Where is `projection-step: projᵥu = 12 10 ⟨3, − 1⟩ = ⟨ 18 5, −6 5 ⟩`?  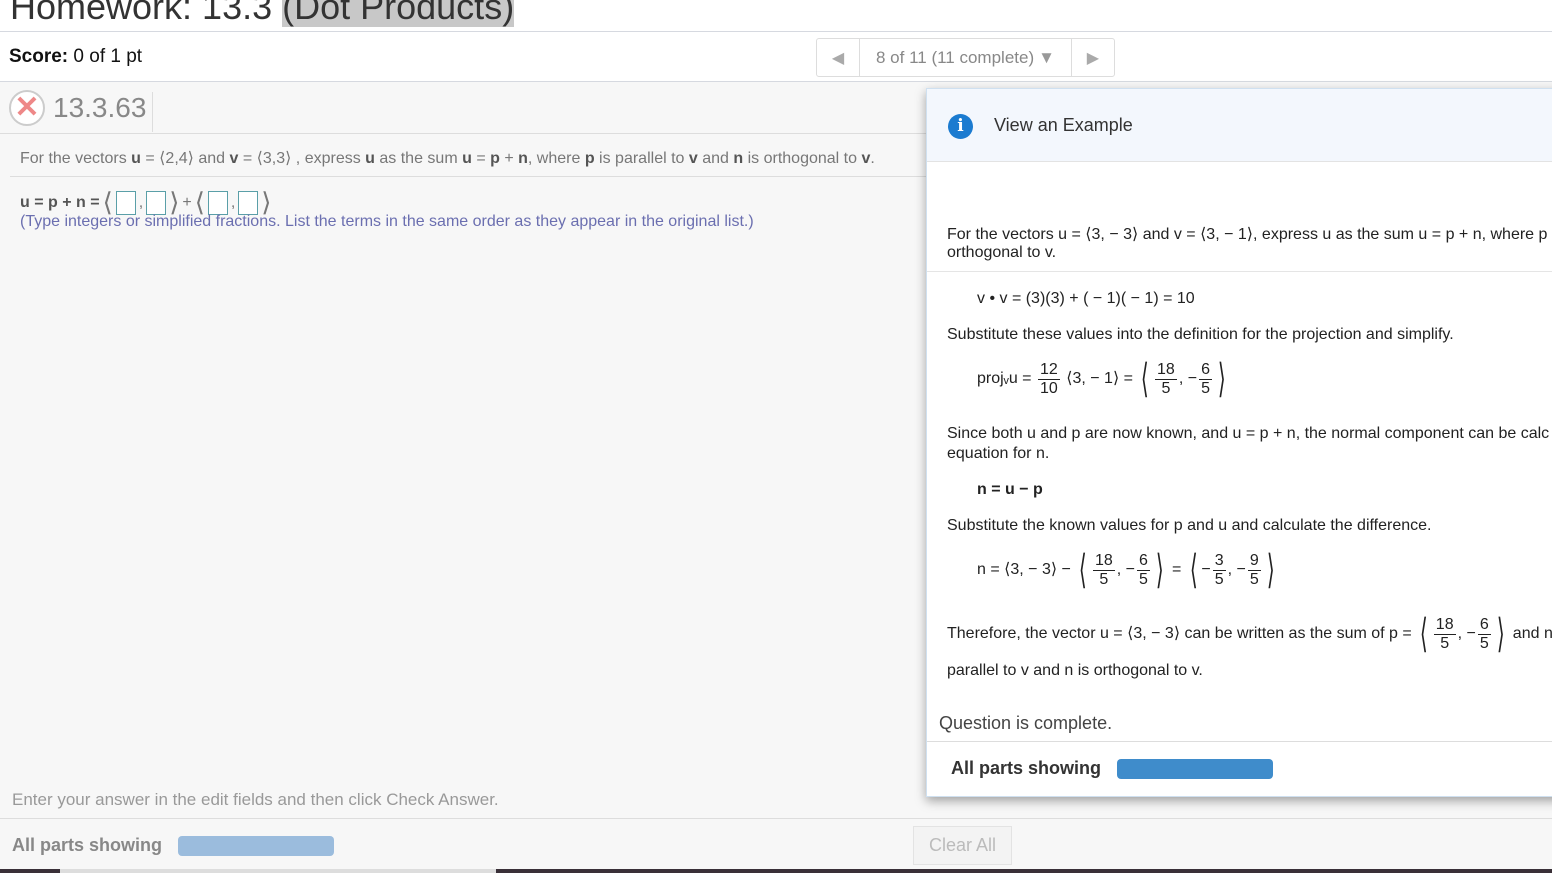
projection-step: projᵥu = 12 10 ⟨3, − 1⟩ = ⟨ 18 5, −6 5 ⟩ is located at coordinates (1101, 379).